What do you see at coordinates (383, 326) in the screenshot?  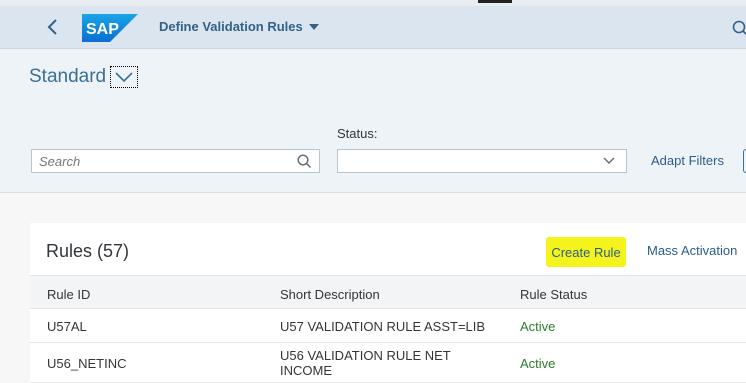 I see `cell-description: U57 VALIDATION RULE ASST=LIB` at bounding box center [383, 326].